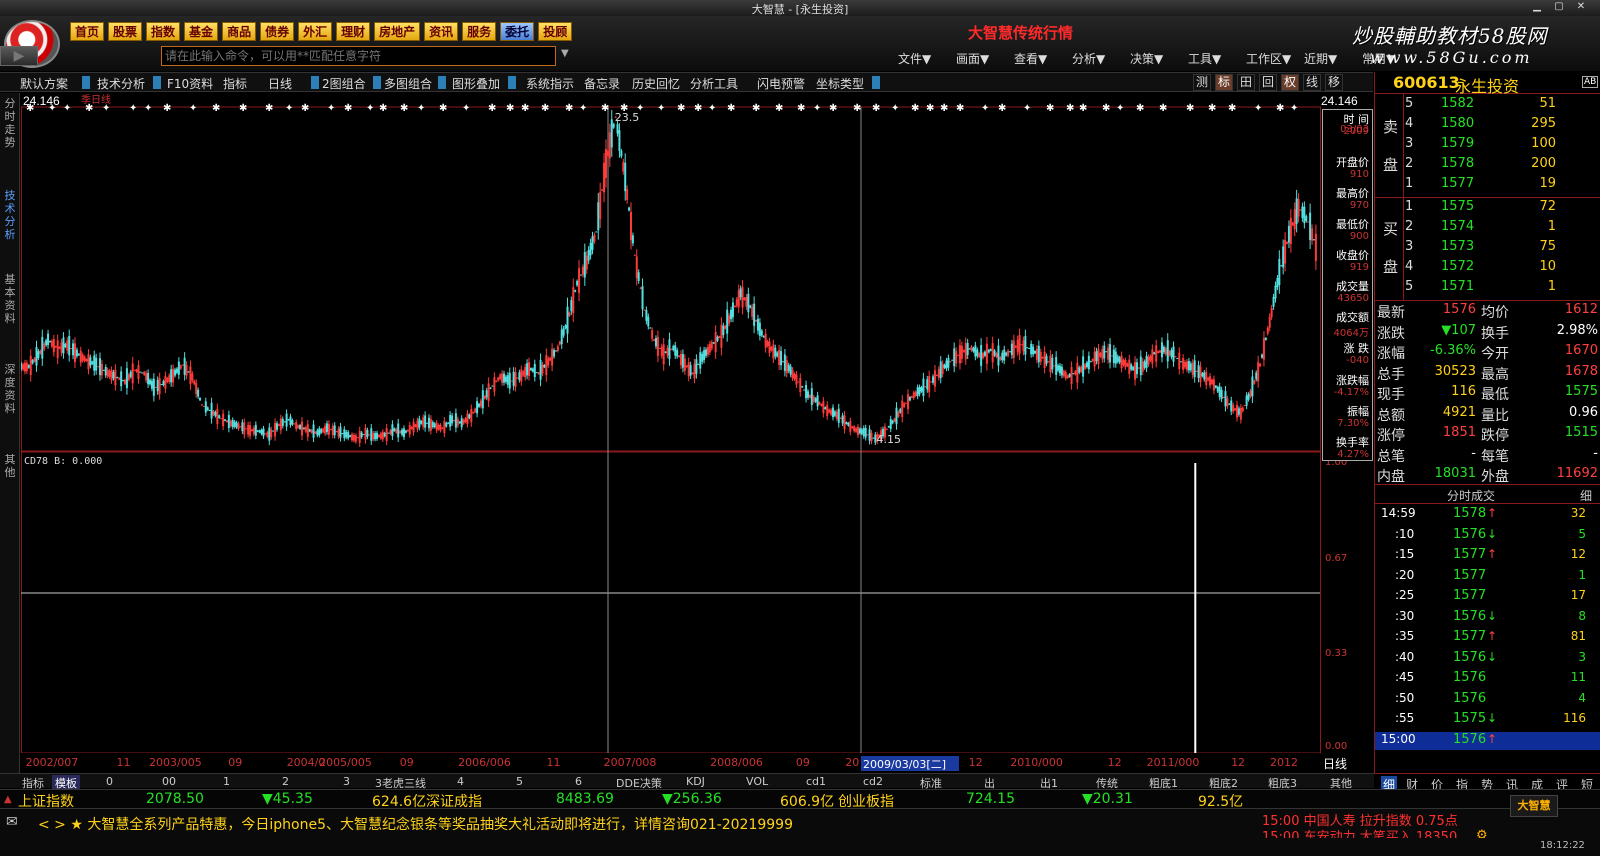 The height and width of the screenshot is (856, 1600). I want to click on indicator-tab: 2, so click(285, 781).